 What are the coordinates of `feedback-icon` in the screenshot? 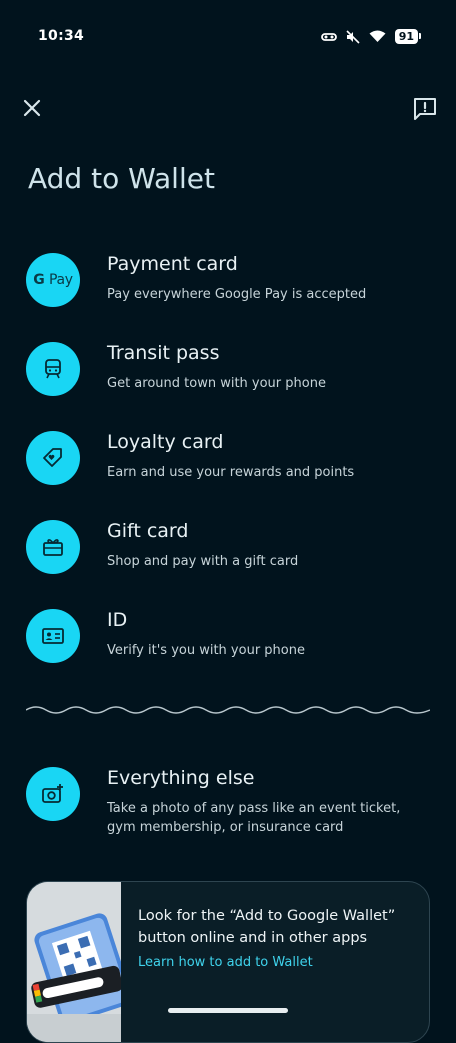 It's located at (425, 109).